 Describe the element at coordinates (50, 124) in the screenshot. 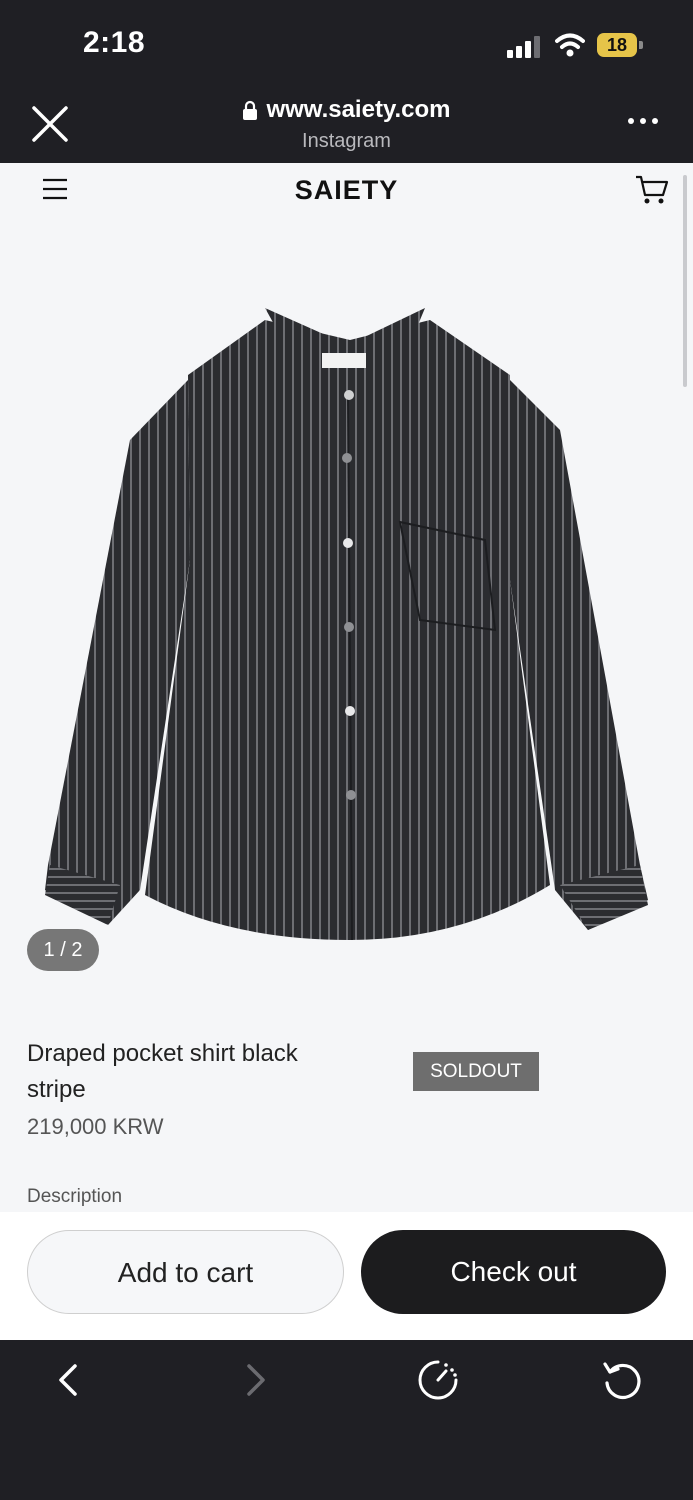

I see `close-icon` at that location.